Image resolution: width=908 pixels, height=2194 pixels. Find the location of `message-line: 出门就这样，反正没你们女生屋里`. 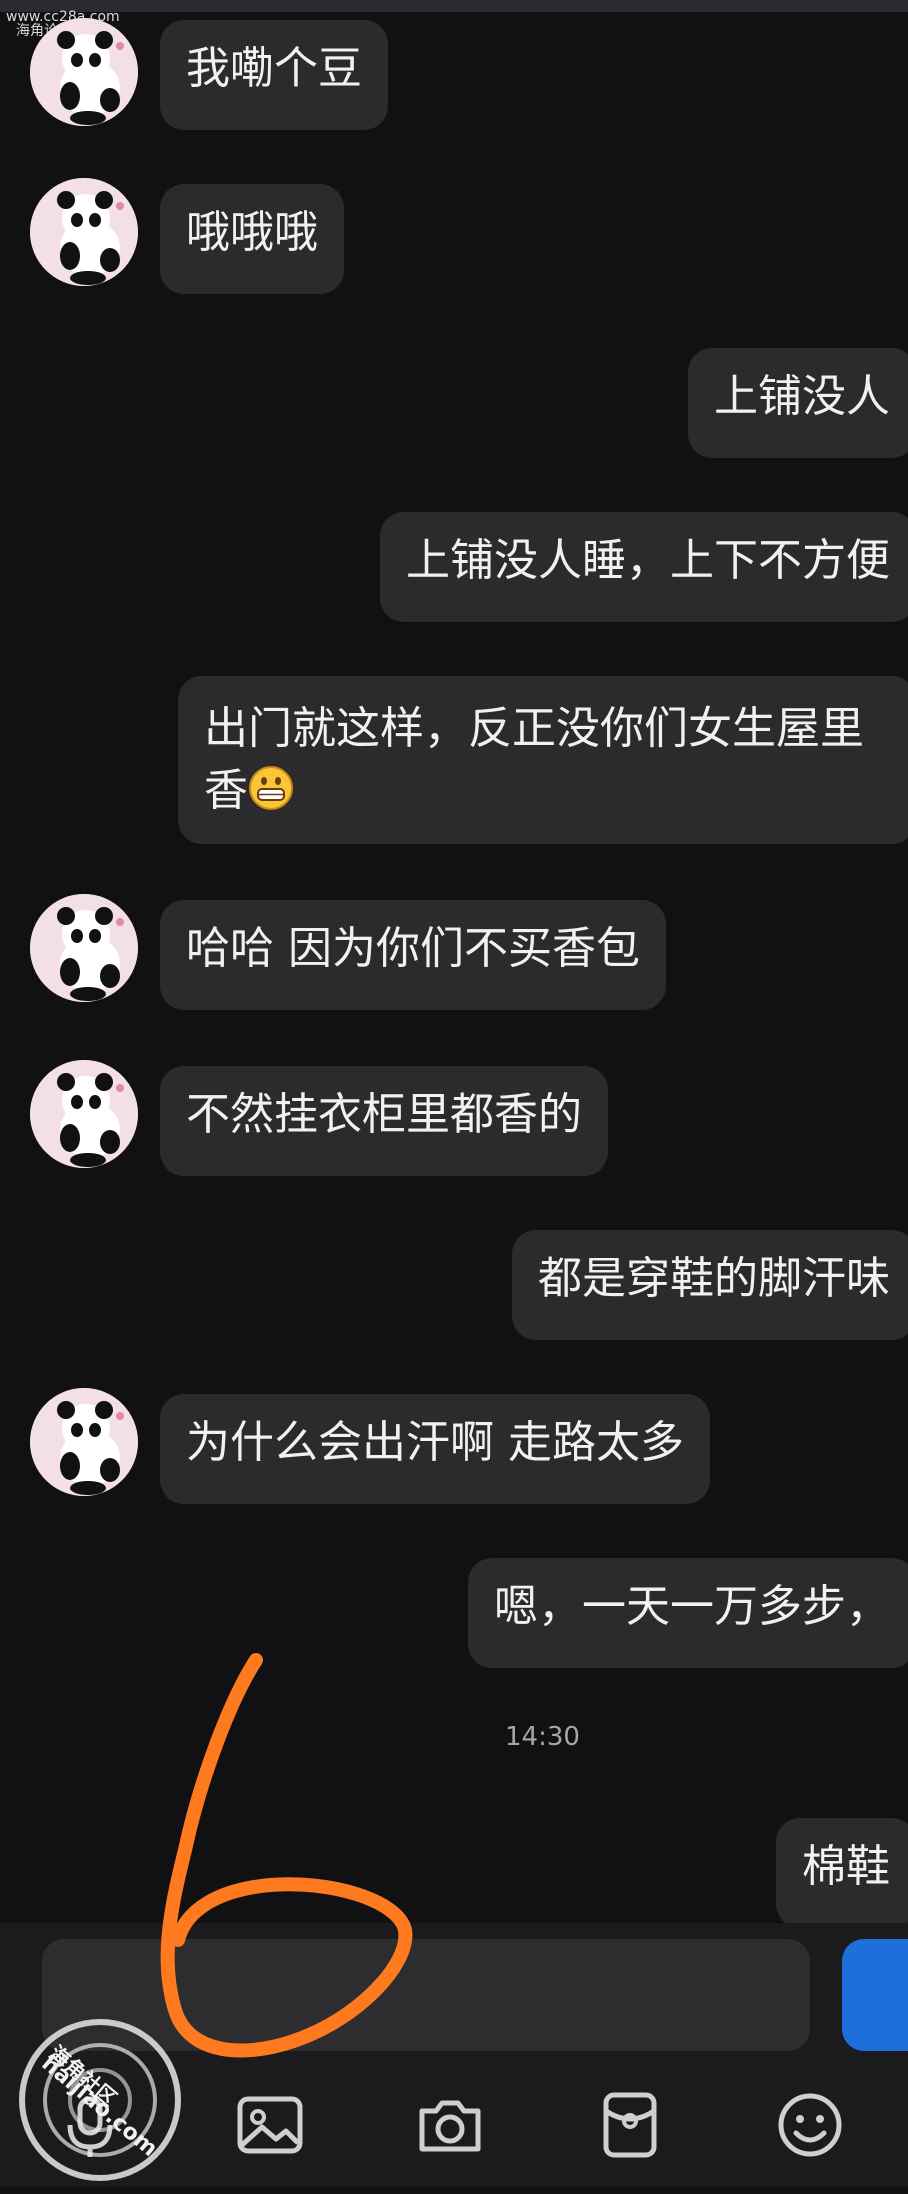

message-line: 出门就这样，反正没你们女生屋里 is located at coordinates (534, 728).